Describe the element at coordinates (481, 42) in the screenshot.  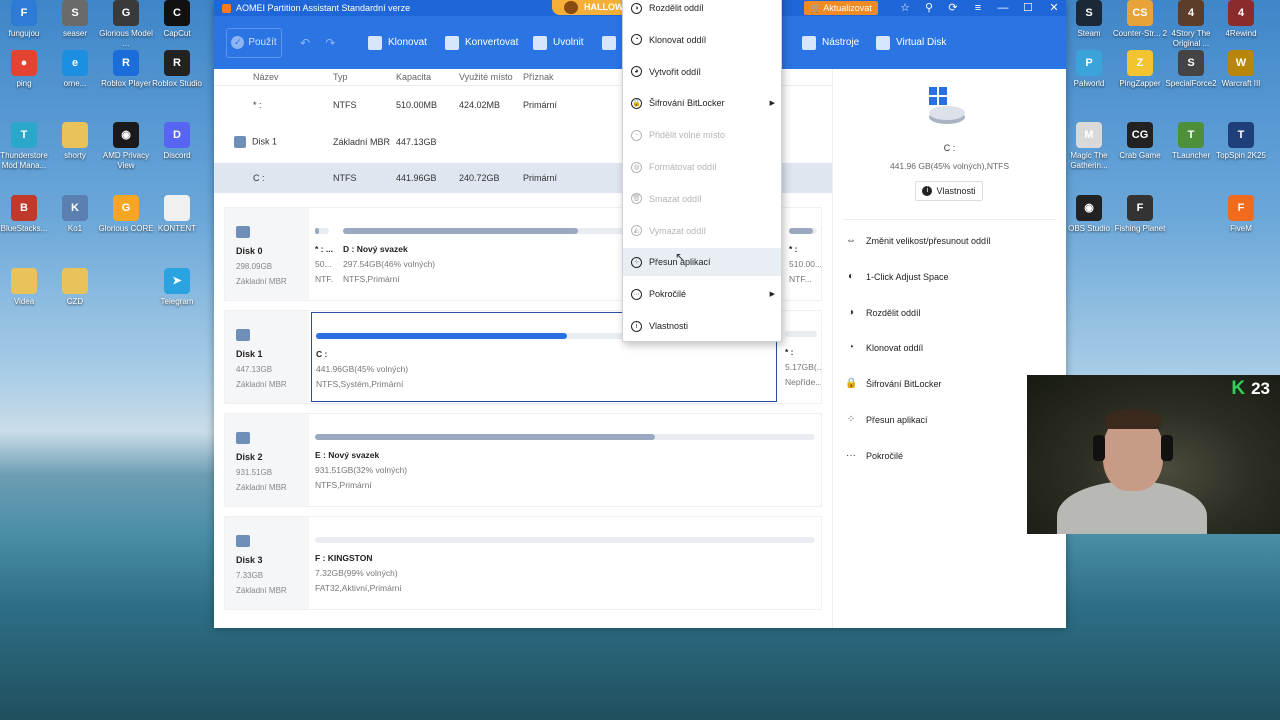
I see `convert-button: Konvertovat` at that location.